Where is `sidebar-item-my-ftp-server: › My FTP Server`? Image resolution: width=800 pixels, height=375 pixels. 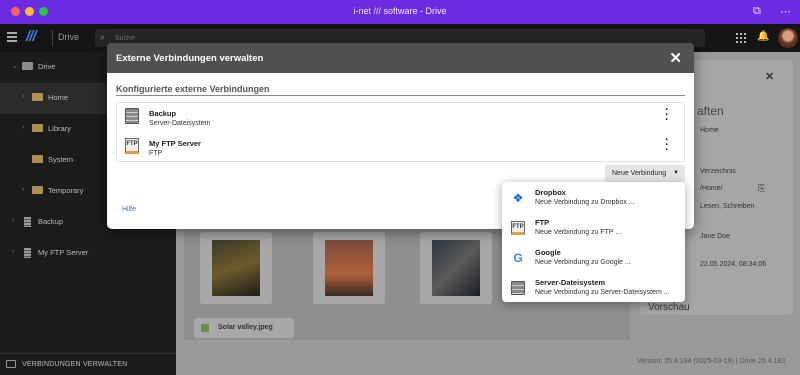 sidebar-item-my-ftp-server: › My FTP Server is located at coordinates (88, 253).